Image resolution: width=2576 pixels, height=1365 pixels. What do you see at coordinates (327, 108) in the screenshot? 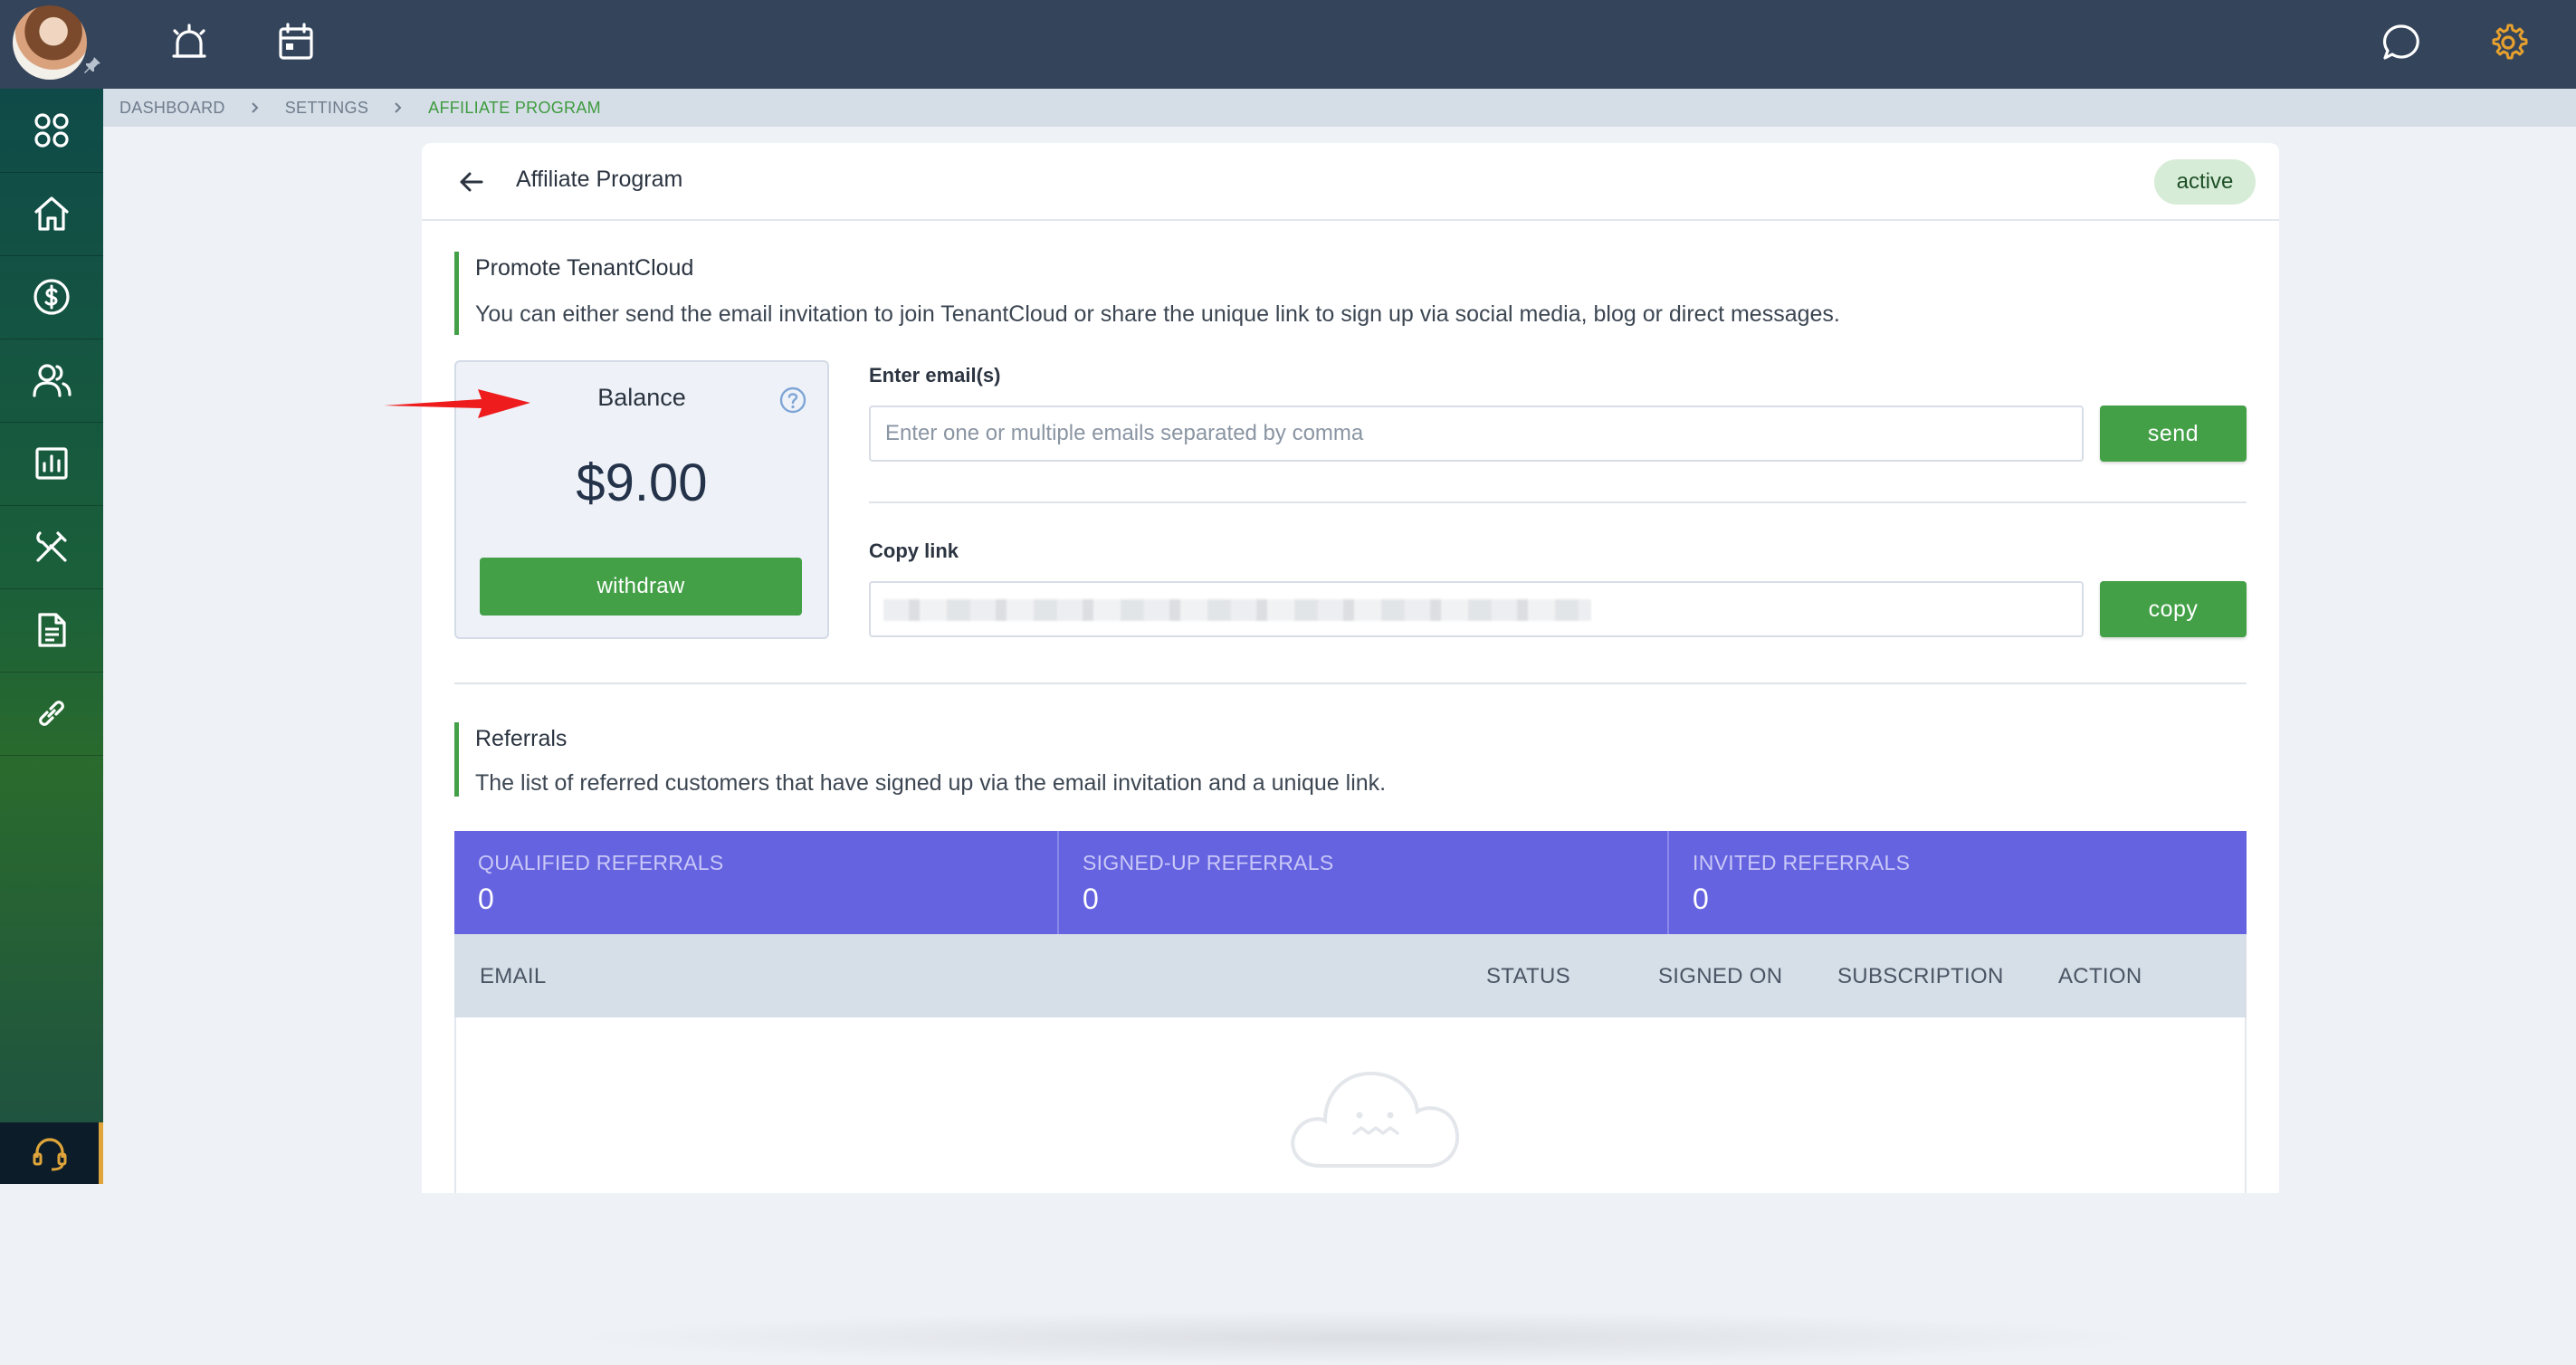
I see `breadcrumb-settings: SETTINGS` at bounding box center [327, 108].